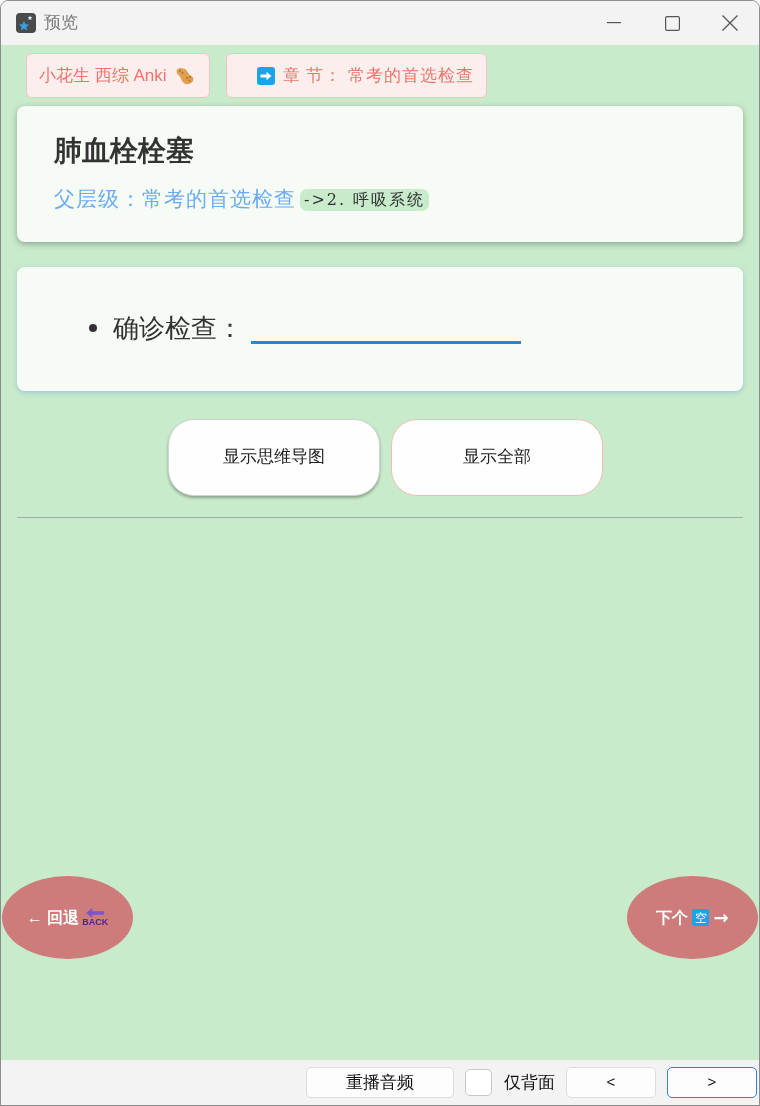 This screenshot has width=760, height=1106. I want to click on window-title: 预览, so click(61, 23).